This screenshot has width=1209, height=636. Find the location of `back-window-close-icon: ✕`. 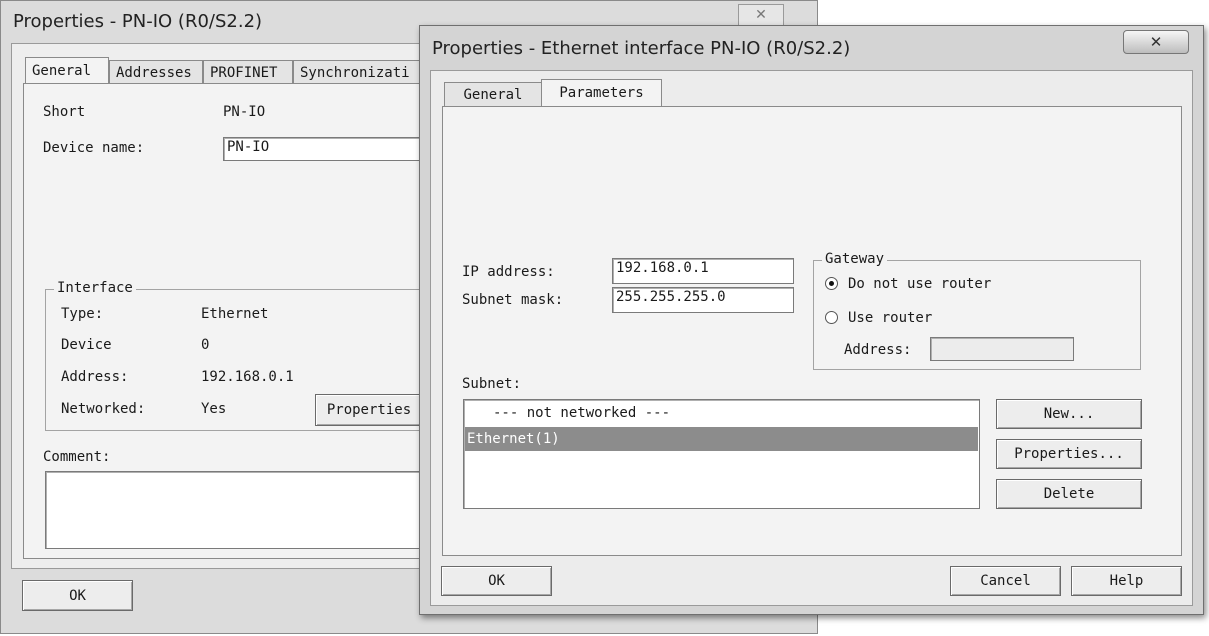

back-window-close-icon: ✕ is located at coordinates (761, 15).